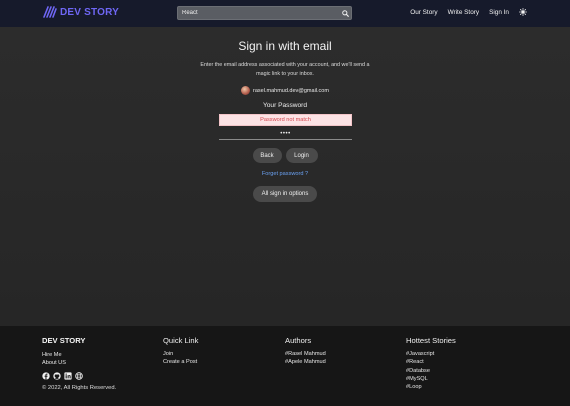 The width and height of the screenshot is (570, 406). I want to click on search-icon, so click(345, 13).